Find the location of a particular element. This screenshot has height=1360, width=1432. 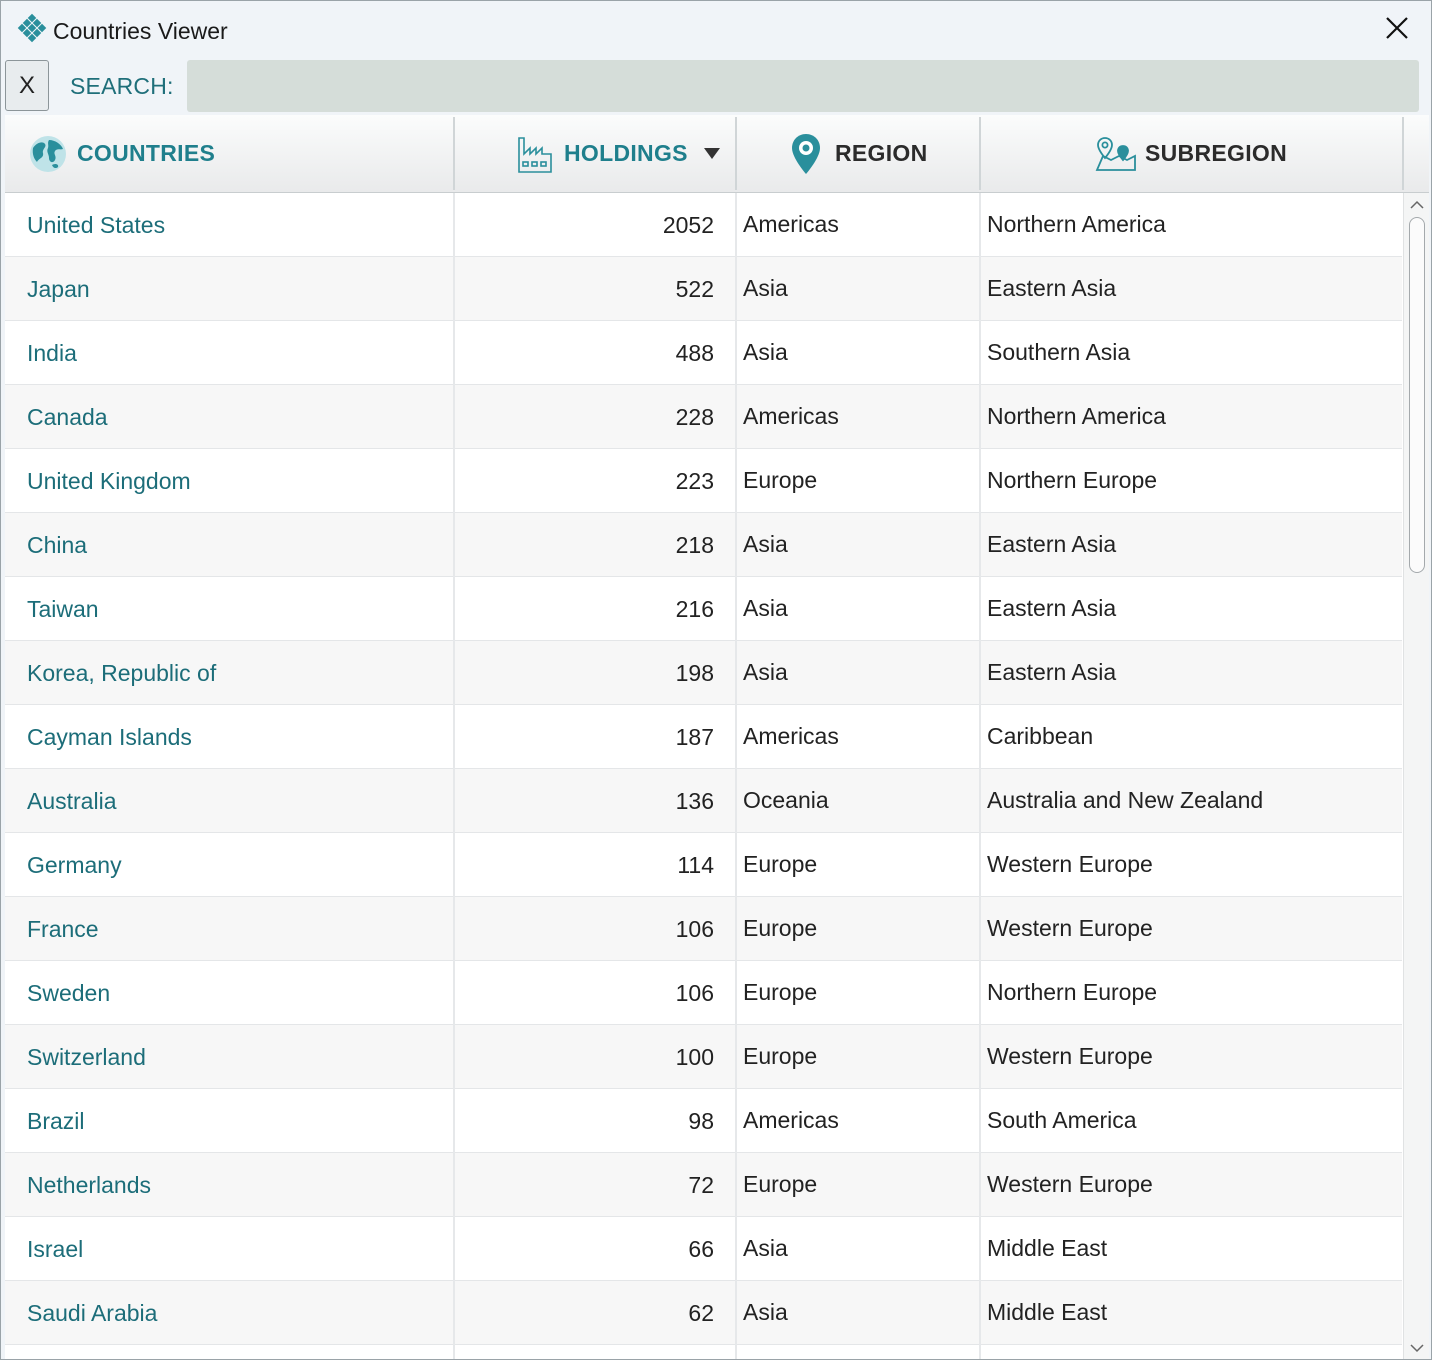

cell-country: Netherlands is located at coordinates (229, 1185).